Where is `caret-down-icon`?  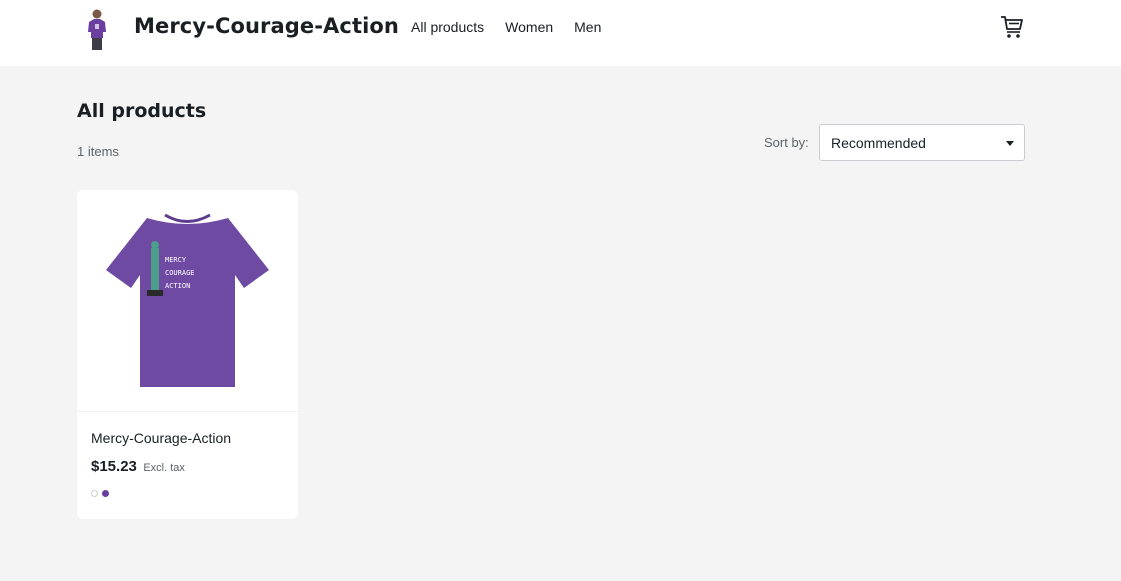 caret-down-icon is located at coordinates (1010, 143).